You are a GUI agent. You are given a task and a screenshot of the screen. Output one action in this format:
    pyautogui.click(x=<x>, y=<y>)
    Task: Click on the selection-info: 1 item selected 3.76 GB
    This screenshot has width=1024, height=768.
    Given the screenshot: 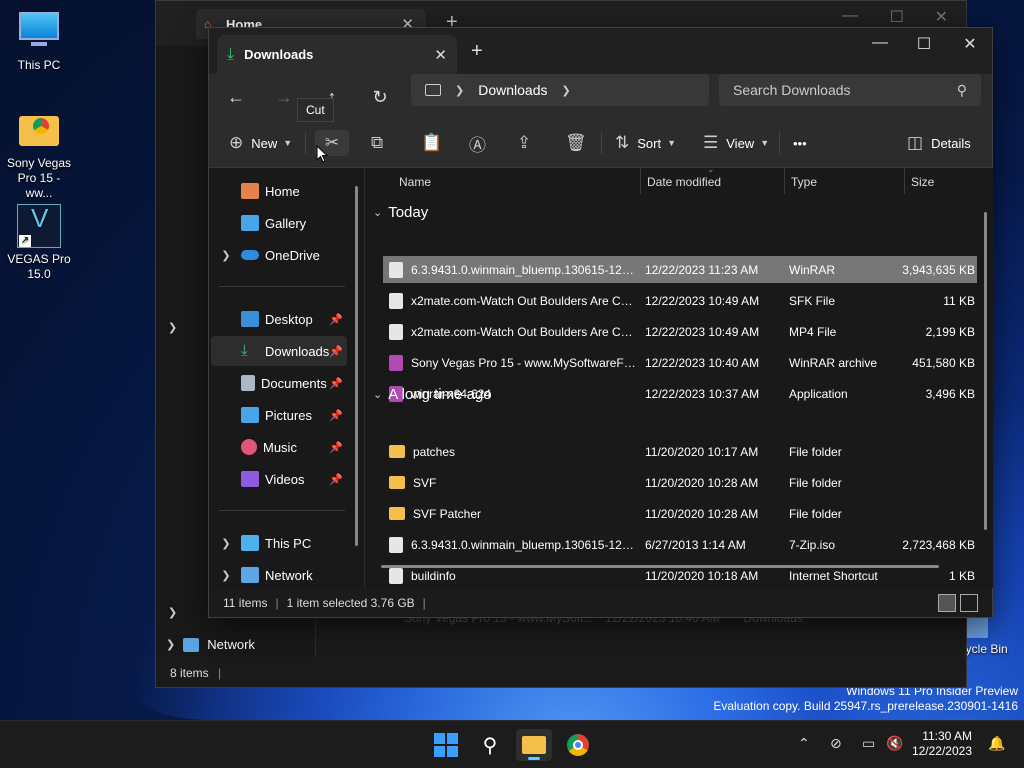 What is the action you would take?
    pyautogui.click(x=350, y=603)
    